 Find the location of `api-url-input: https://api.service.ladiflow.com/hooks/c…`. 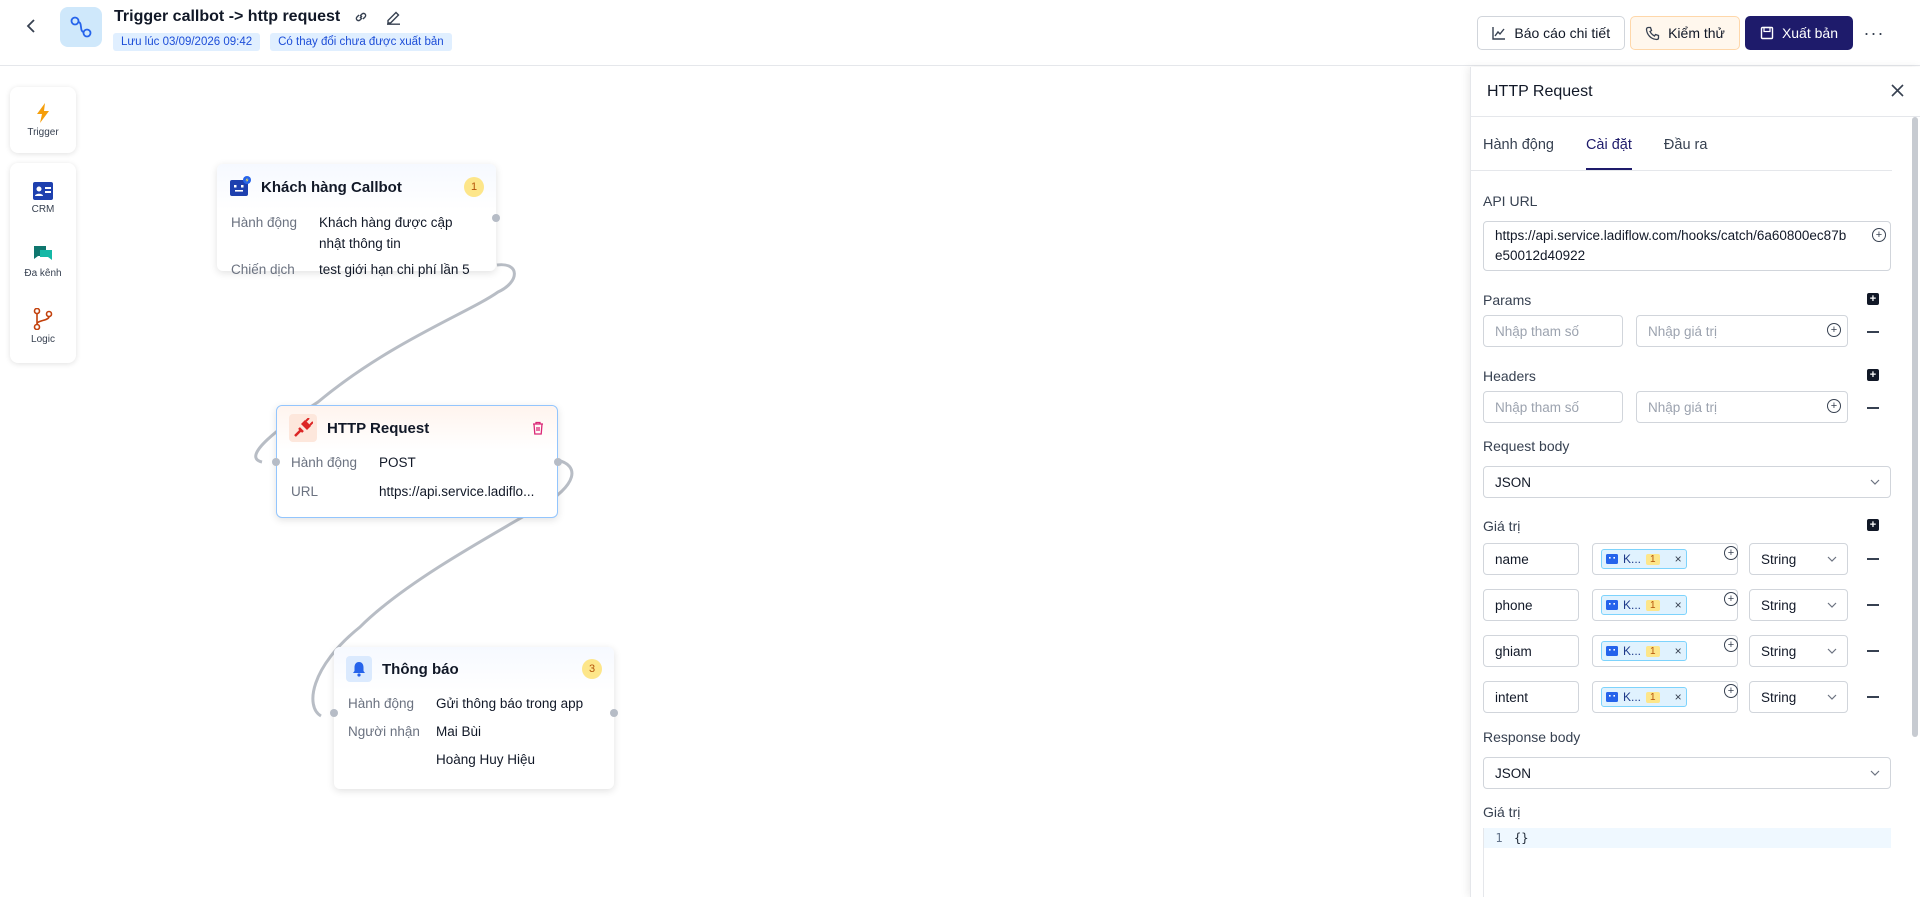

api-url-input: https://api.service.ladiflow.com/hooks/c… is located at coordinates (1687, 246).